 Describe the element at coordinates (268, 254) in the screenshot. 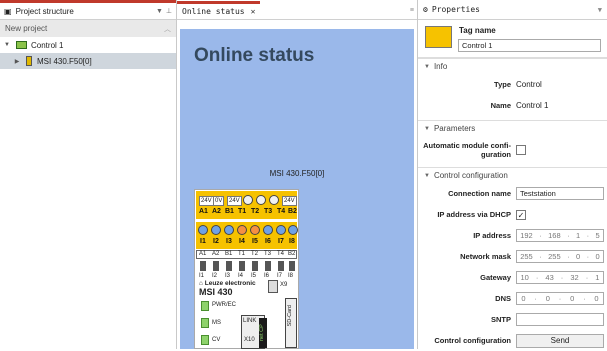

I see `strip-label: T3` at that location.